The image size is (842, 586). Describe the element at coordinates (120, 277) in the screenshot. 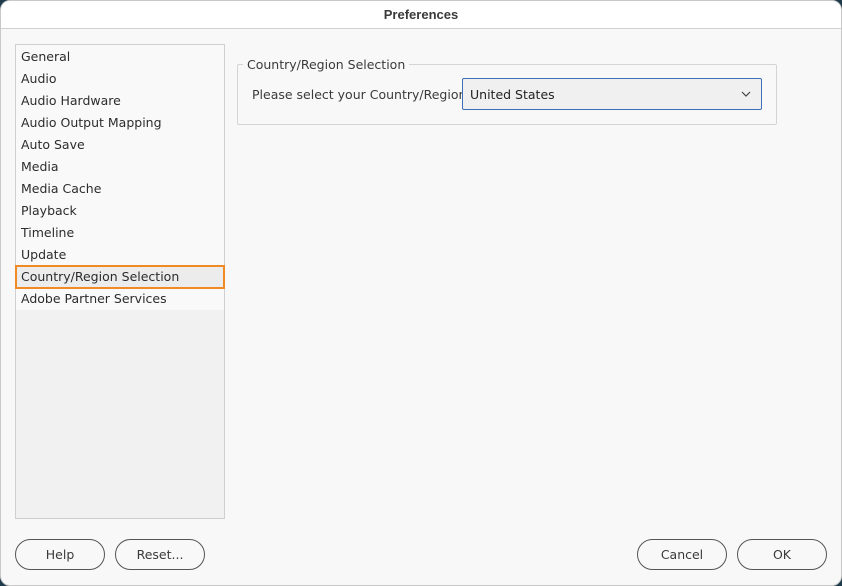

I see `sidebar-item-country-region-selection: Country/Region Selection` at that location.